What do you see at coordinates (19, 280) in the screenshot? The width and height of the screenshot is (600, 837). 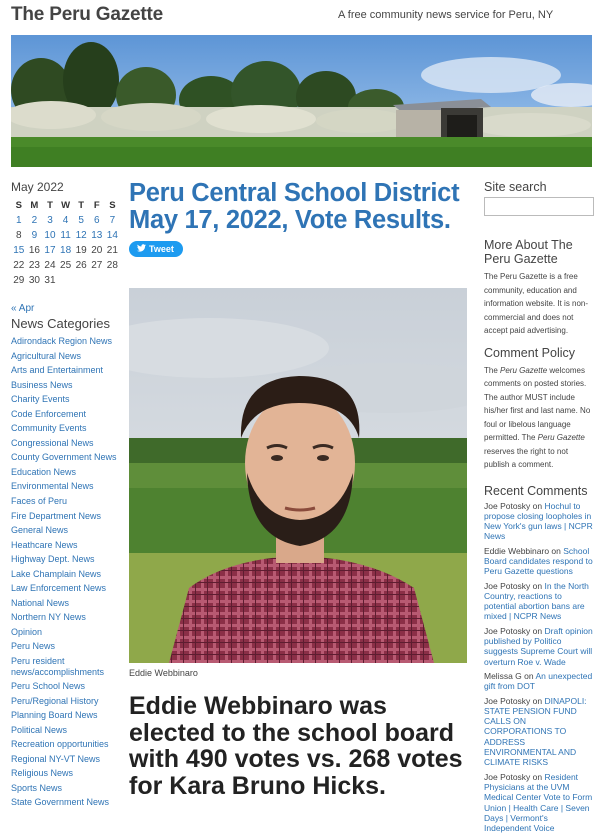 I see `calendar-day: 29` at bounding box center [19, 280].